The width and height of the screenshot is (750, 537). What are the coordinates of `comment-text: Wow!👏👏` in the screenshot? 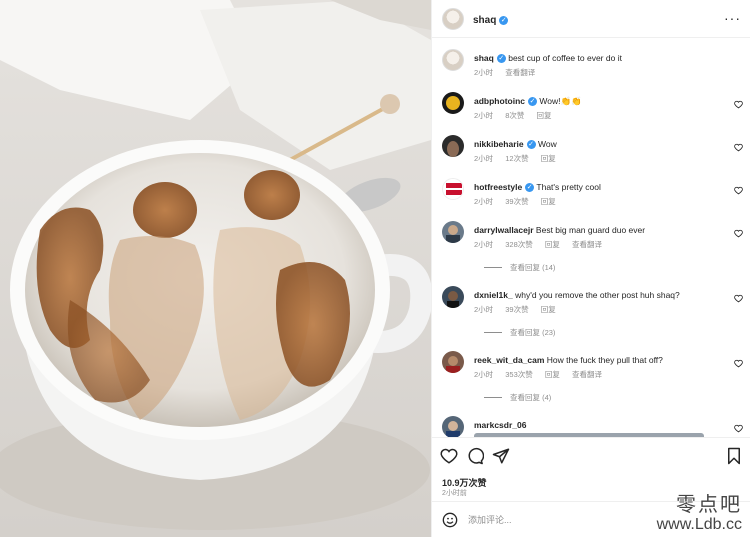 It's located at (560, 101).